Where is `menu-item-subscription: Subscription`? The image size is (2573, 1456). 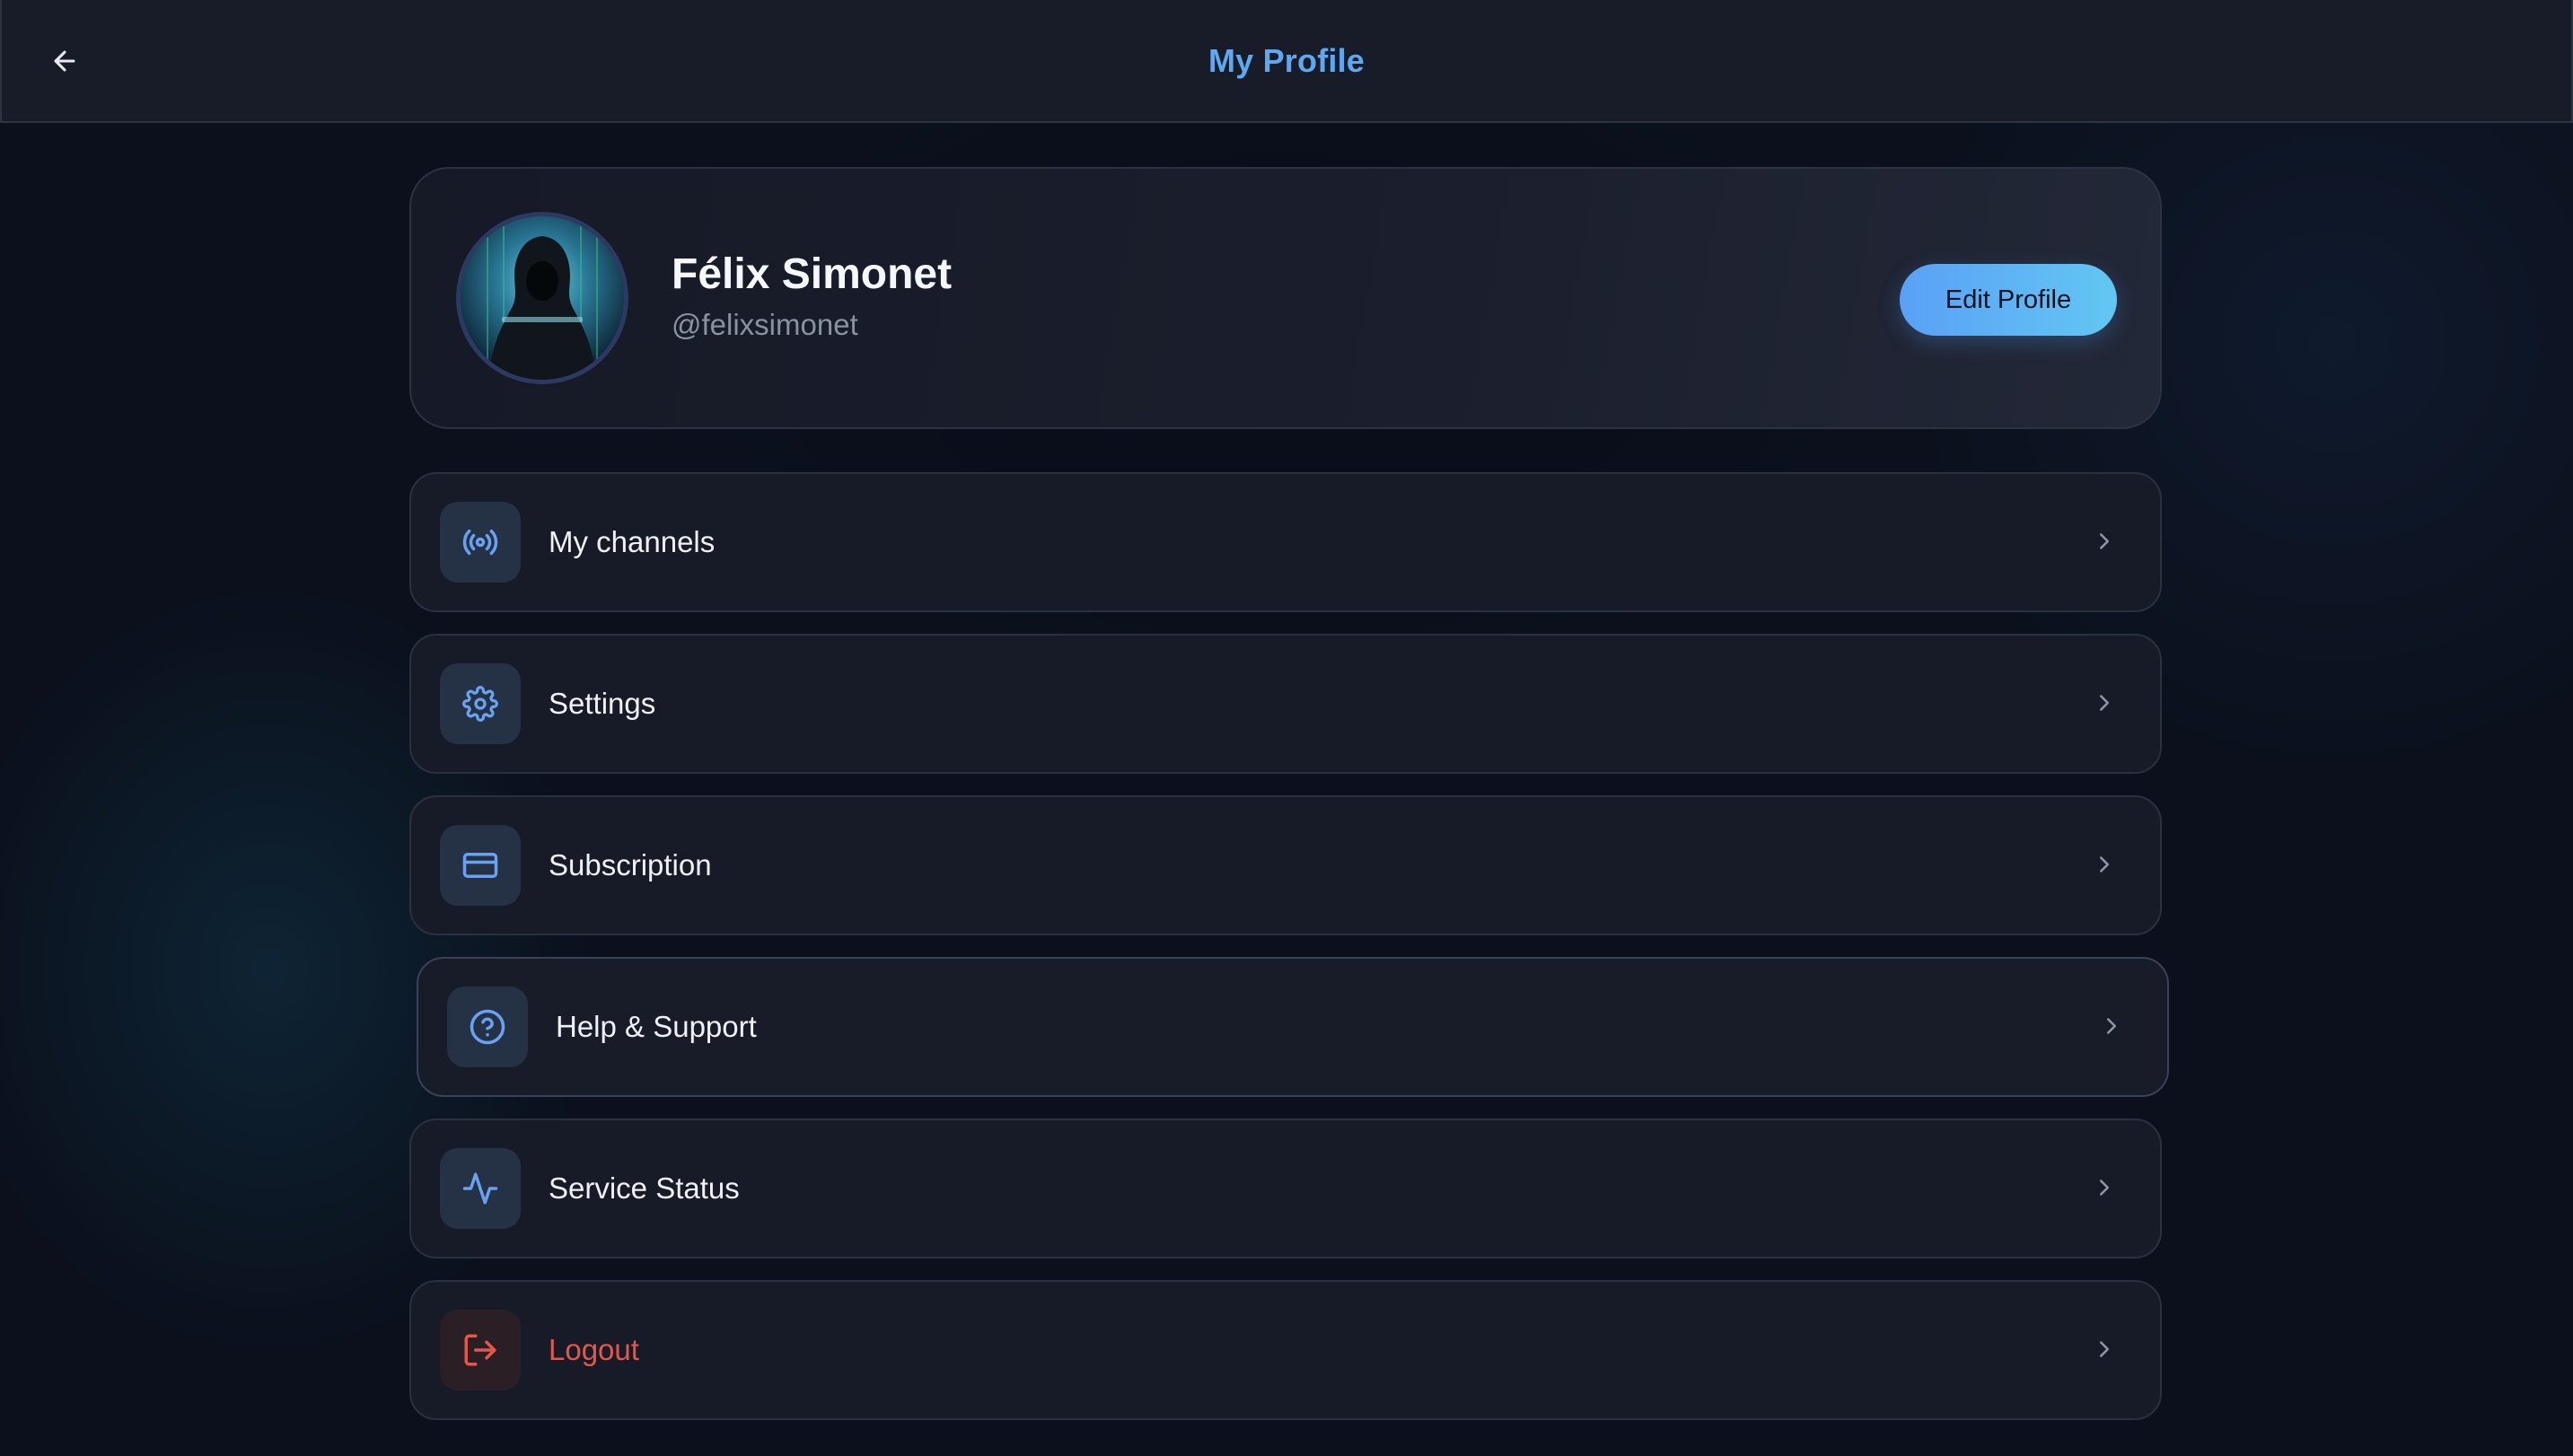
menu-item-subscription: Subscription is located at coordinates (1285, 865).